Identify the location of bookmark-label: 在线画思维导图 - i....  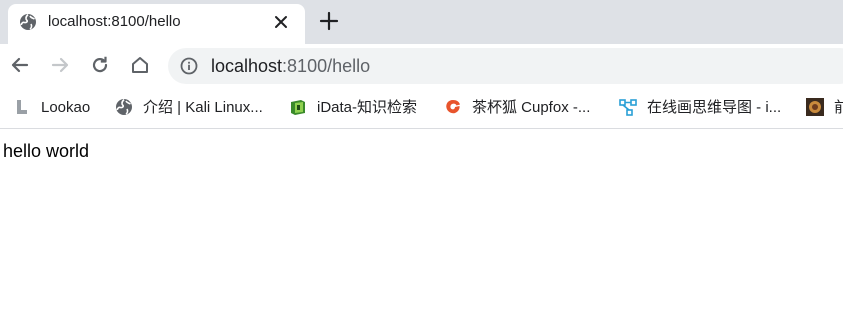
(714, 107).